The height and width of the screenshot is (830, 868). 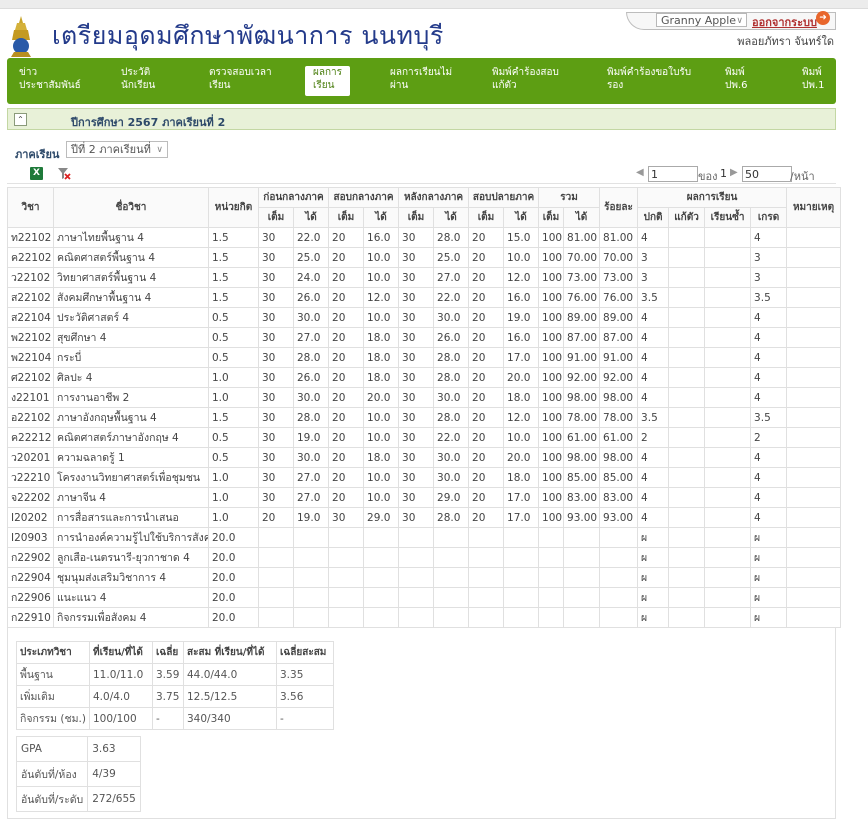 I want to click on nav-print-retest: พิมพ์คำร้องสอบ แก้ตัว, so click(x=525, y=79).